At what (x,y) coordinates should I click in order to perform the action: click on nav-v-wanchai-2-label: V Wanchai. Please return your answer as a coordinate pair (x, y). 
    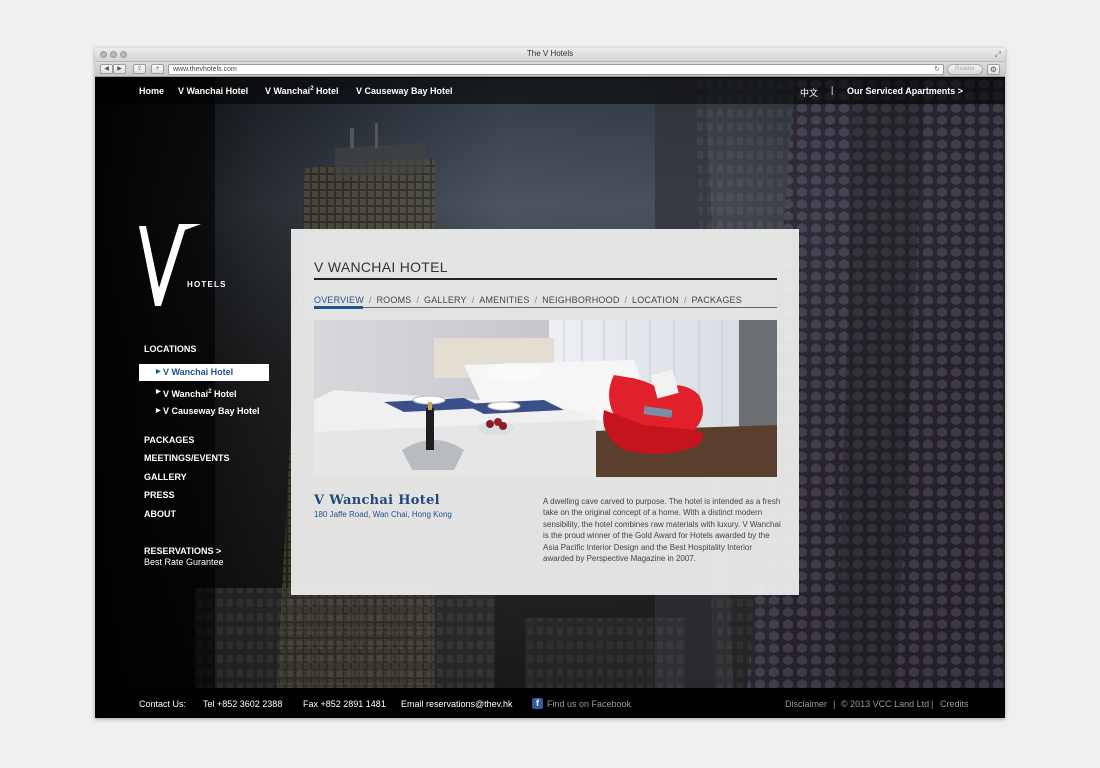
    Looking at the image, I should click on (288, 91).